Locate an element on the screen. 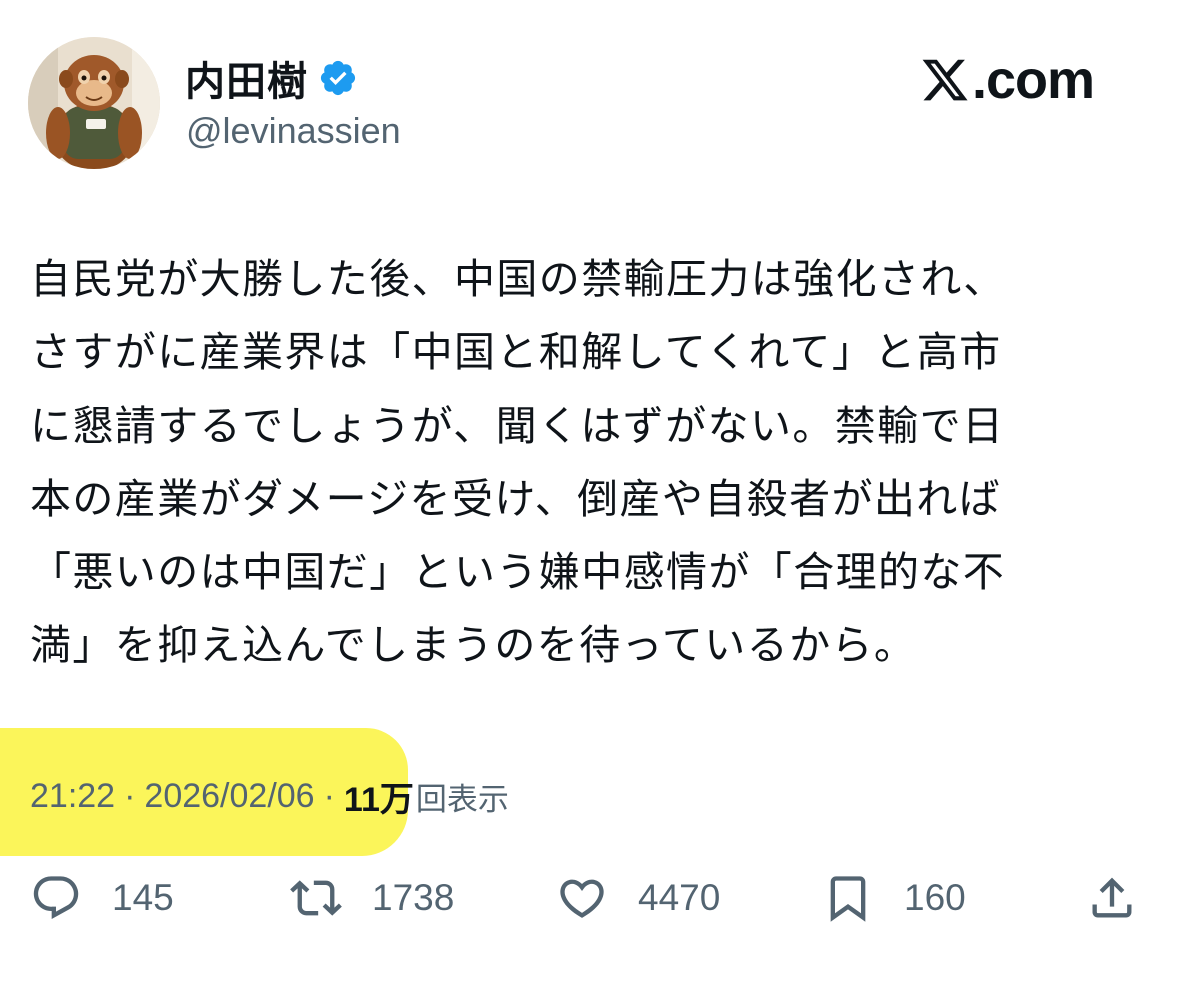 This screenshot has height=982, width=1179. tweet-meta: 21:22 · 2026/02/06 · 11万 回表示 is located at coordinates (269, 796).